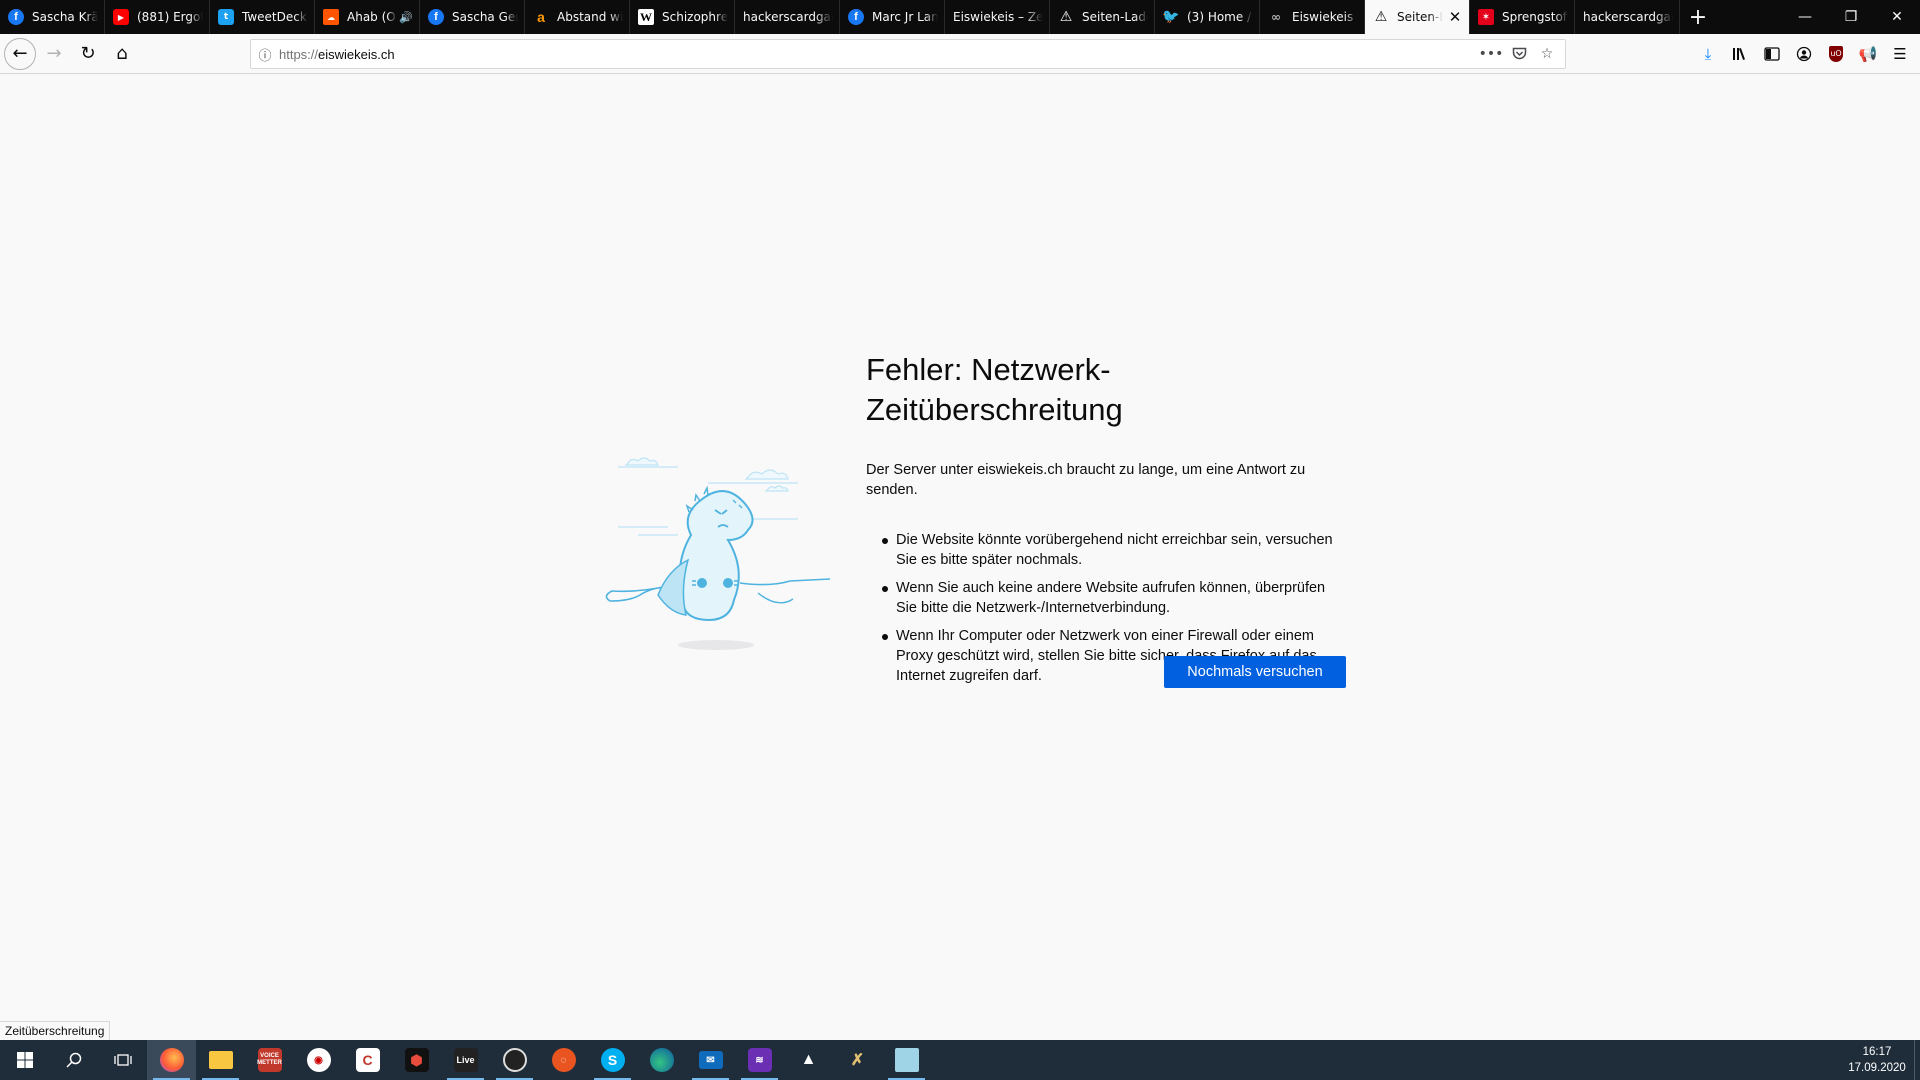 This screenshot has height=1080, width=1920. Describe the element at coordinates (1851, 17) in the screenshot. I see `restore-button: ❐` at that location.